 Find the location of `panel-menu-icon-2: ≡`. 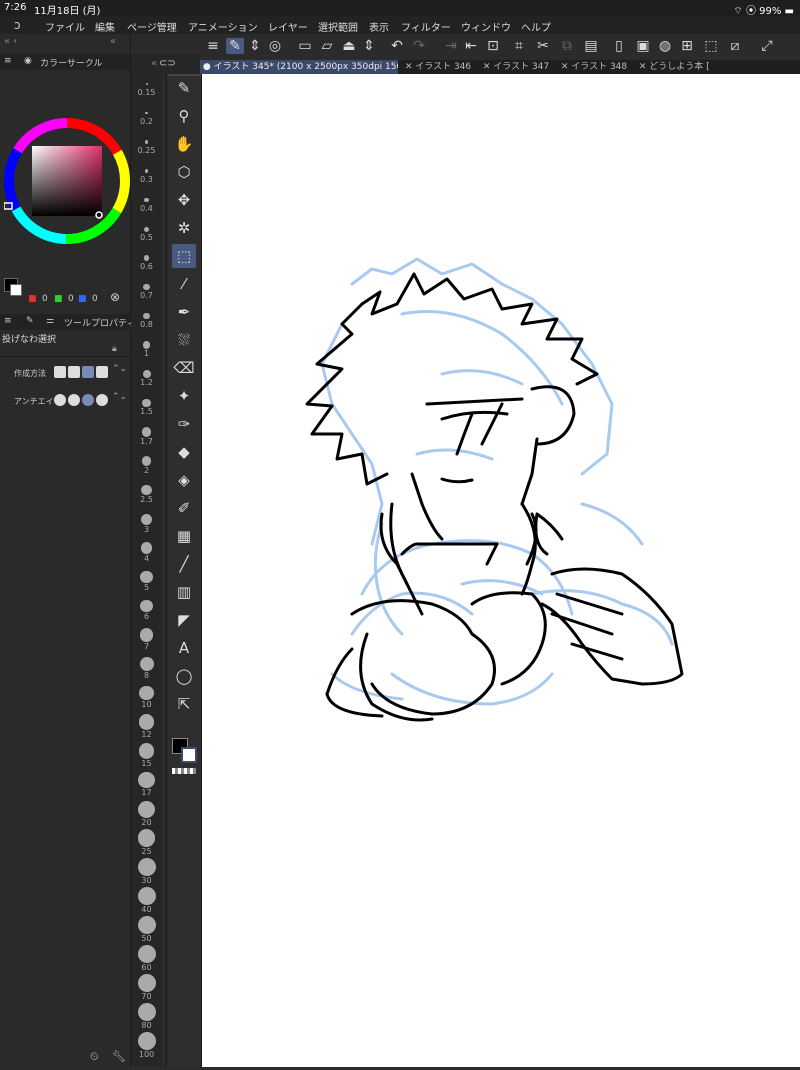

panel-menu-icon-2: ≡ is located at coordinates (8, 321).